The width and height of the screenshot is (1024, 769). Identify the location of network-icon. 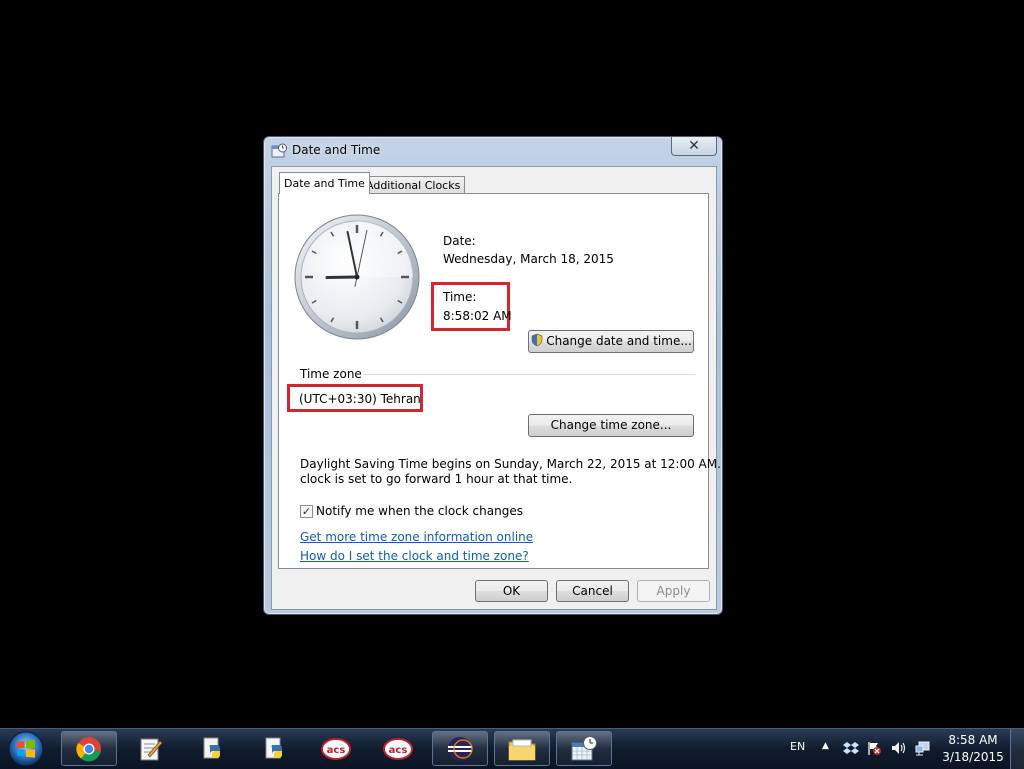
(923, 748).